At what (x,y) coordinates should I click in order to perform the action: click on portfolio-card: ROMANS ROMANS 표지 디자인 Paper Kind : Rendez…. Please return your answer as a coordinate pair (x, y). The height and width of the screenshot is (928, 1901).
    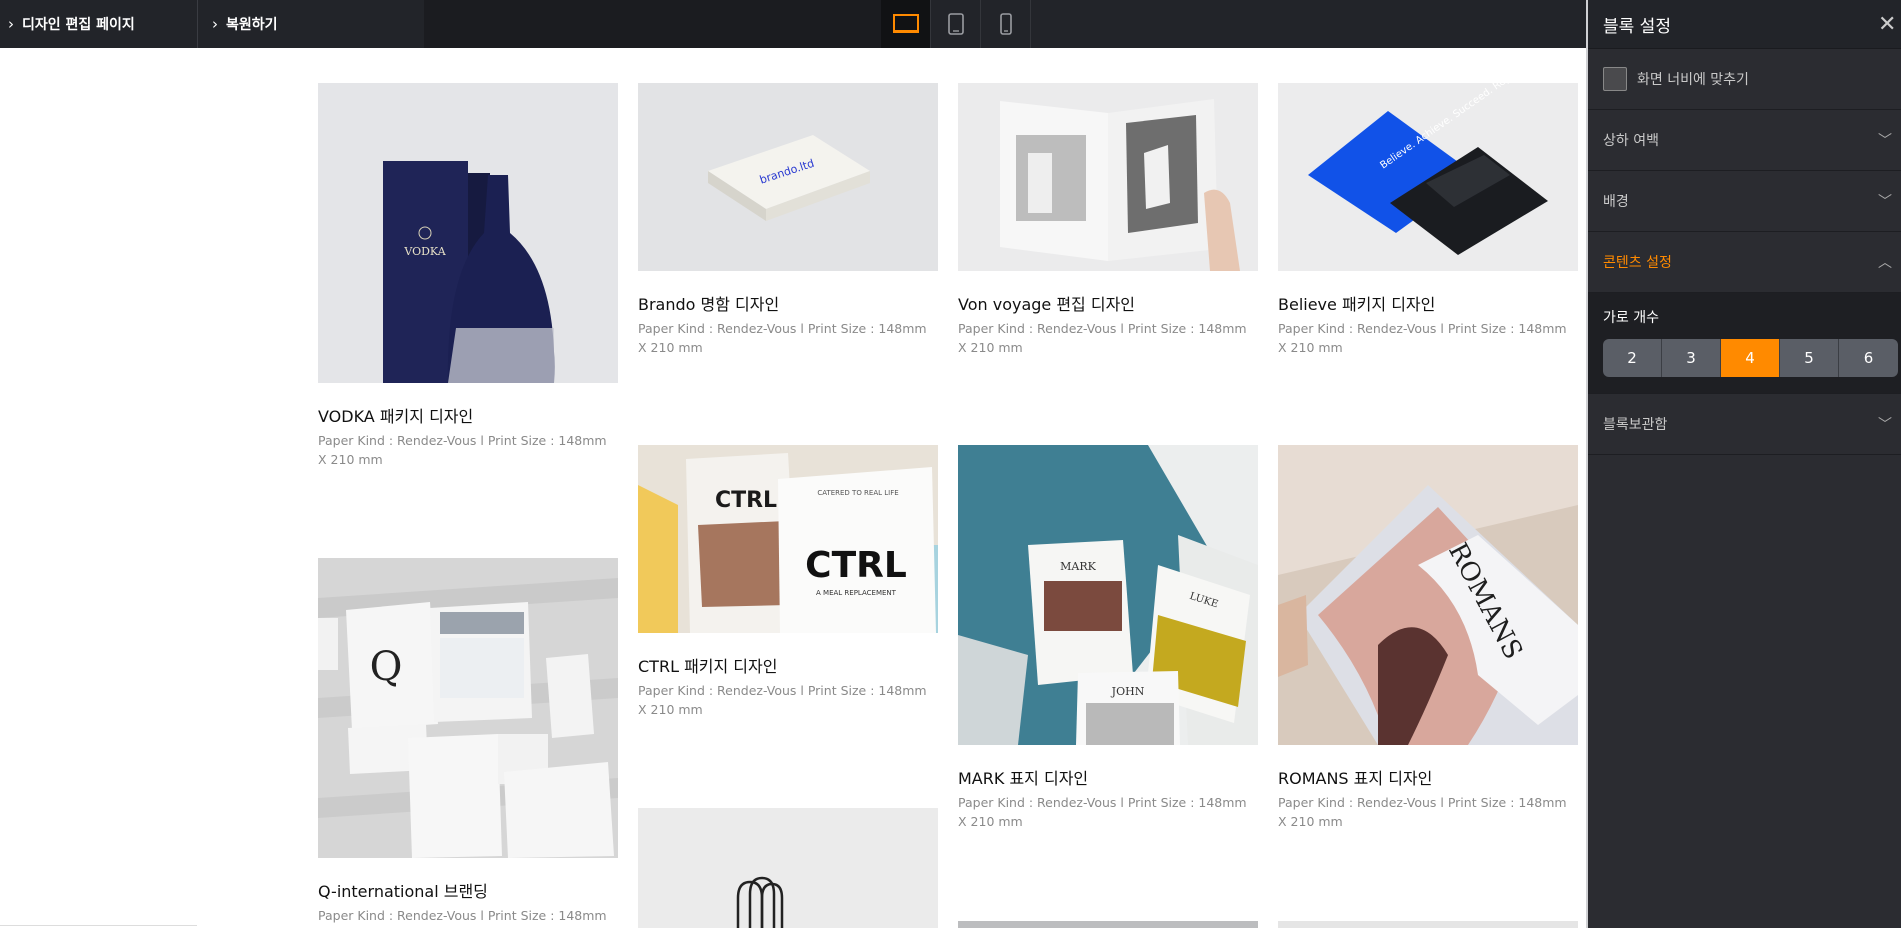
    Looking at the image, I should click on (1428, 638).